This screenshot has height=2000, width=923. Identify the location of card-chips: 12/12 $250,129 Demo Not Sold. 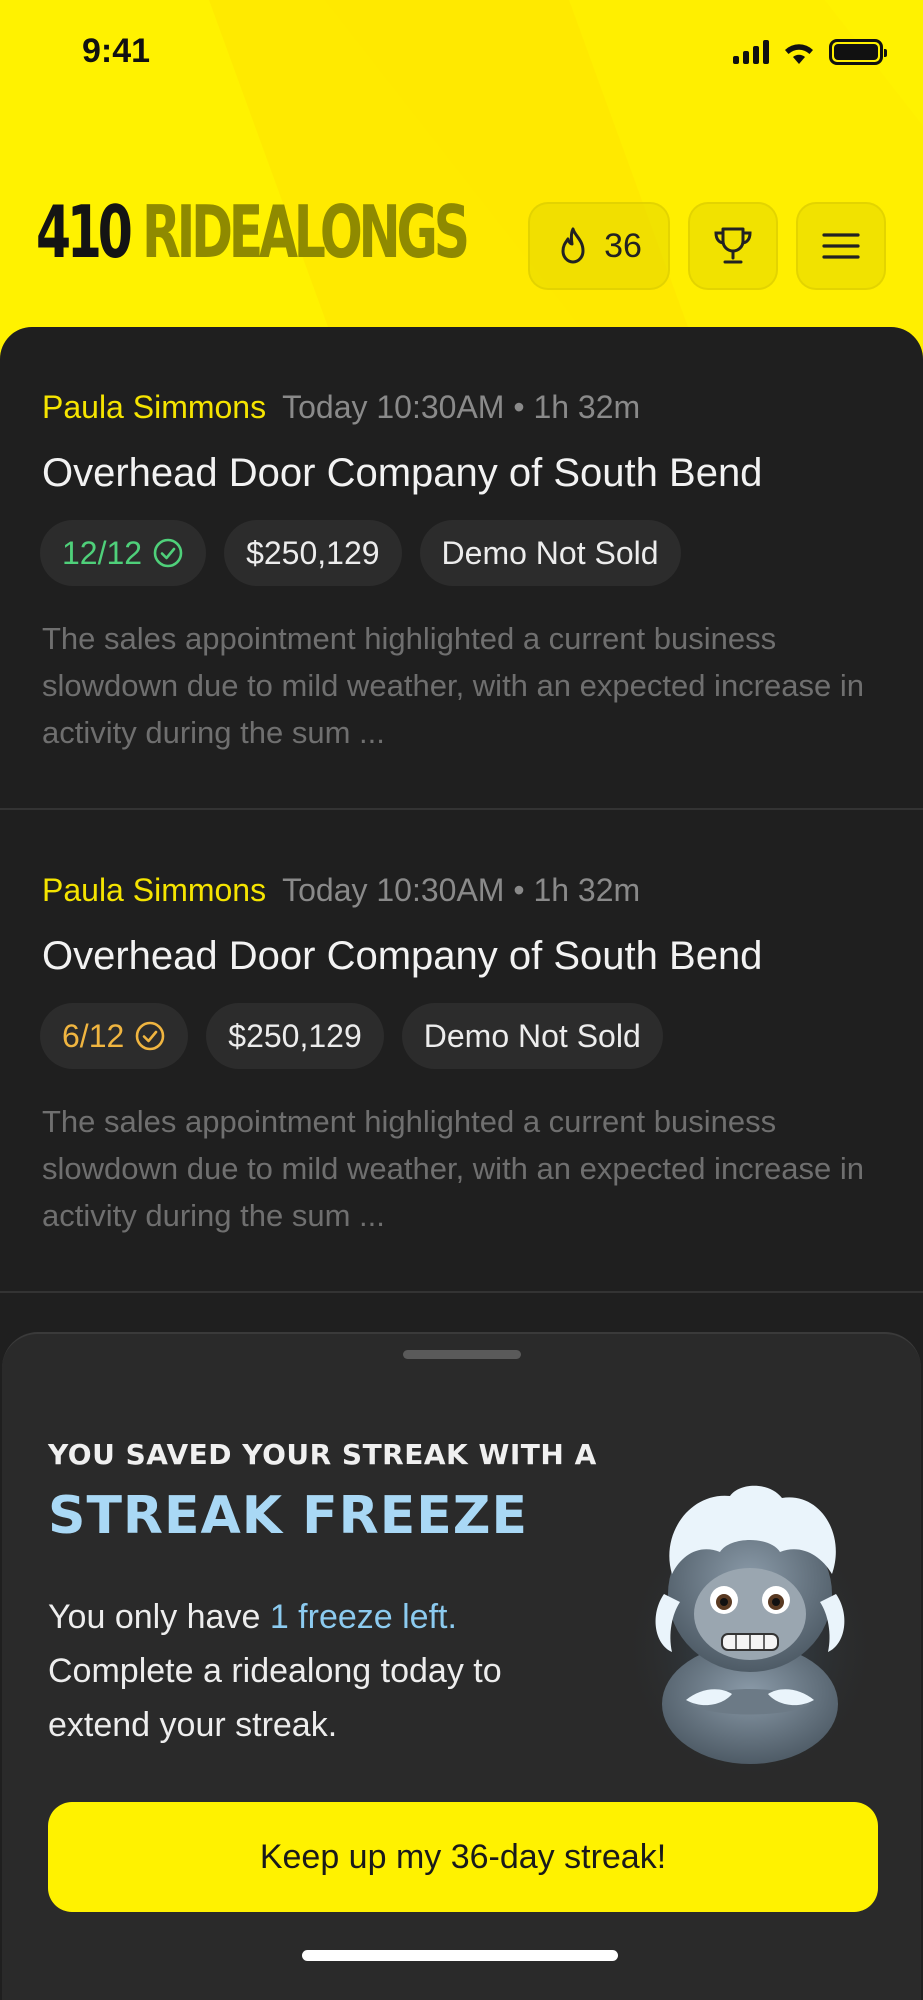
(360, 553).